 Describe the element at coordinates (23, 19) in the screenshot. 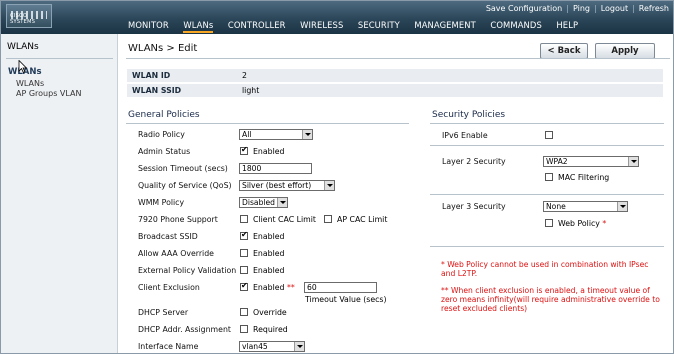

I see `logo-text: CISCO SYSTEMS` at that location.